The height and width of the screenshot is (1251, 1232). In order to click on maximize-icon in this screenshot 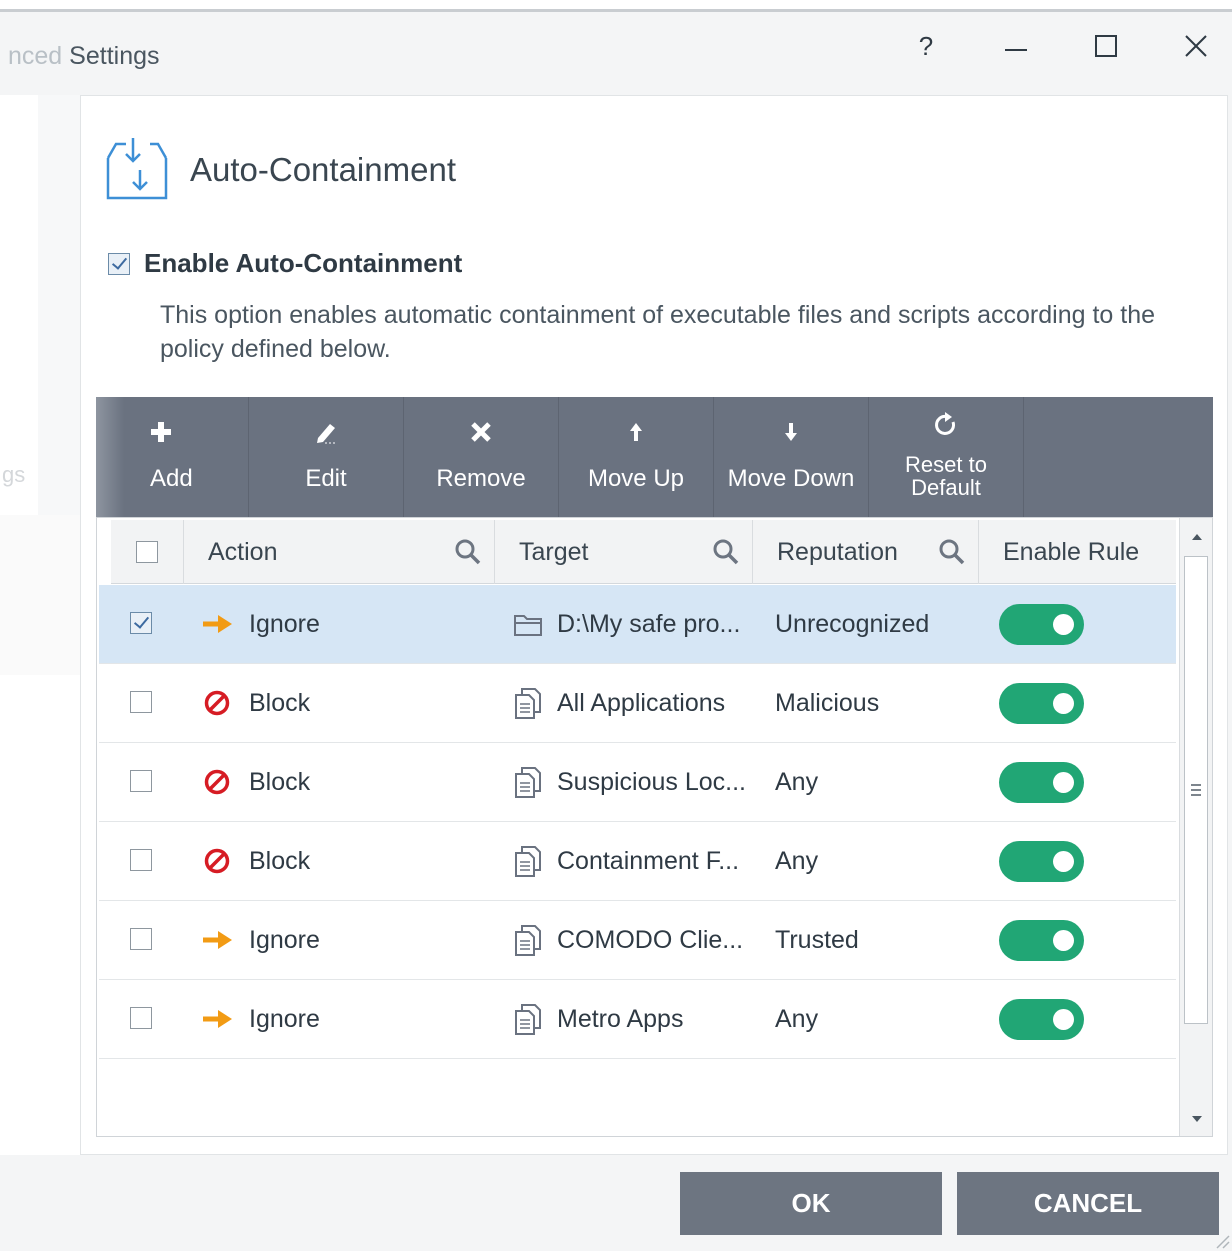, I will do `click(1106, 46)`.